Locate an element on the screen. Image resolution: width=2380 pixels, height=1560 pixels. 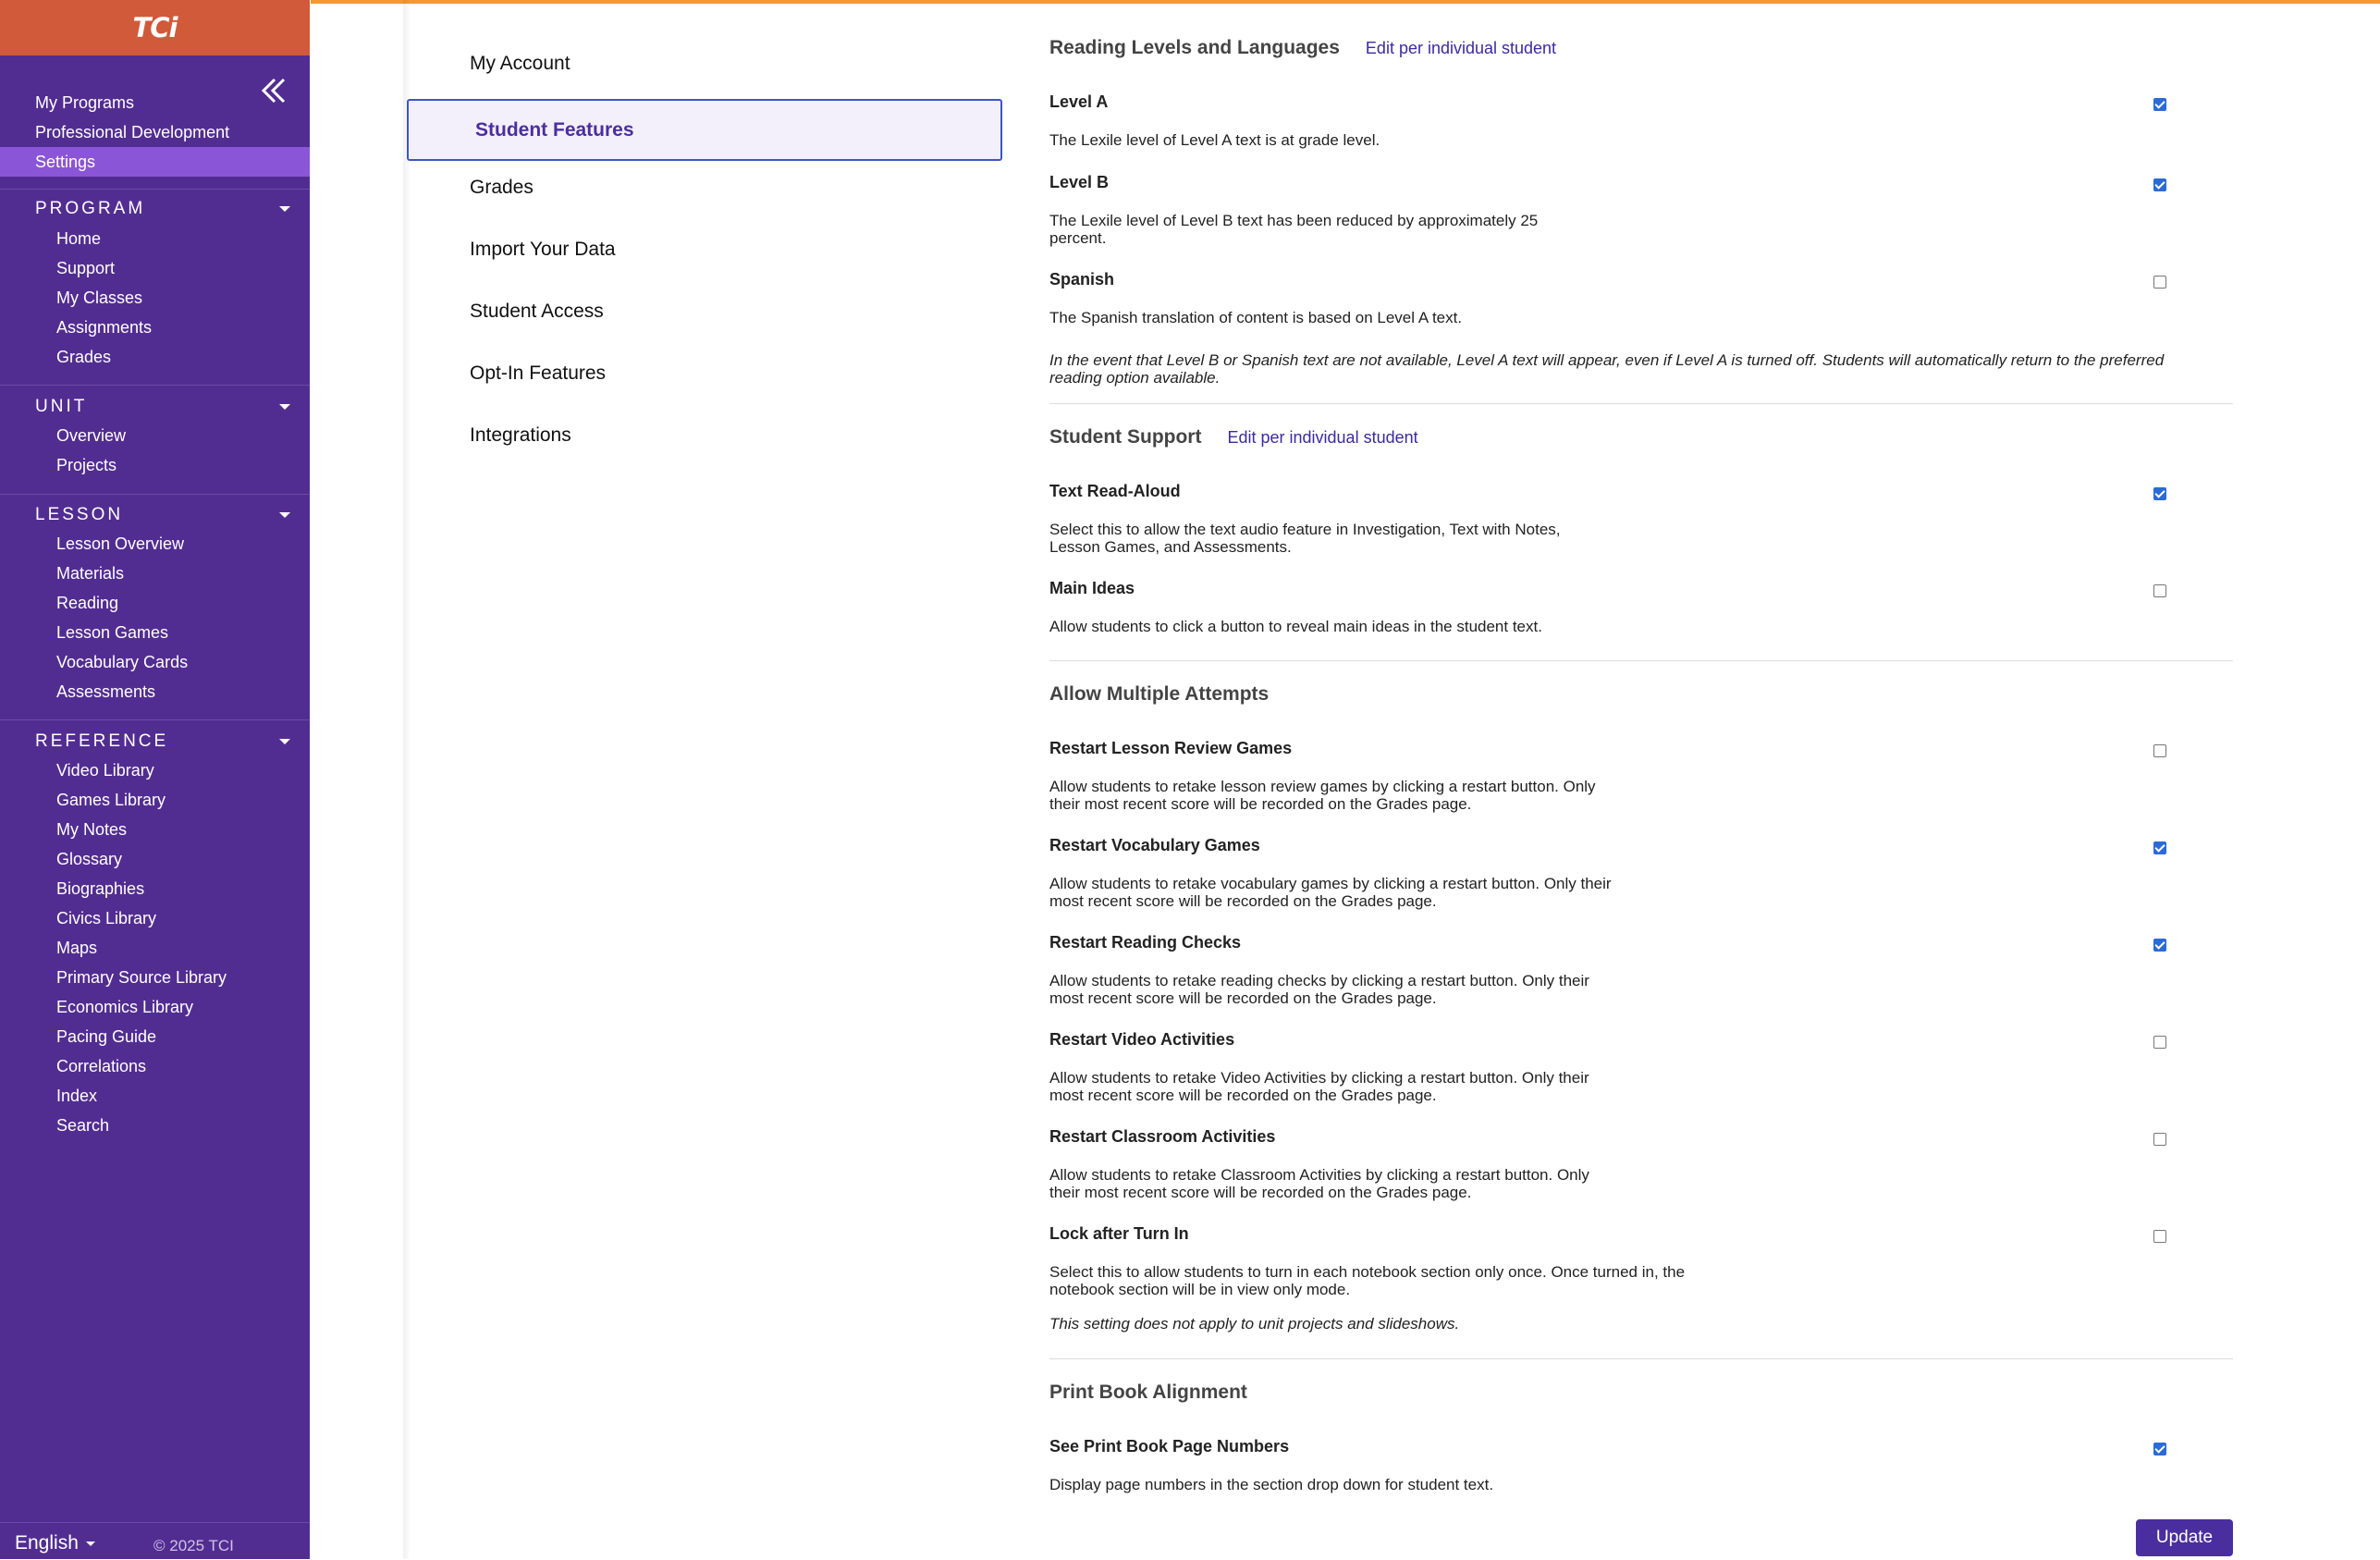
sidebar-item-lesson-overview: Lesson Overview is located at coordinates (155, 544).